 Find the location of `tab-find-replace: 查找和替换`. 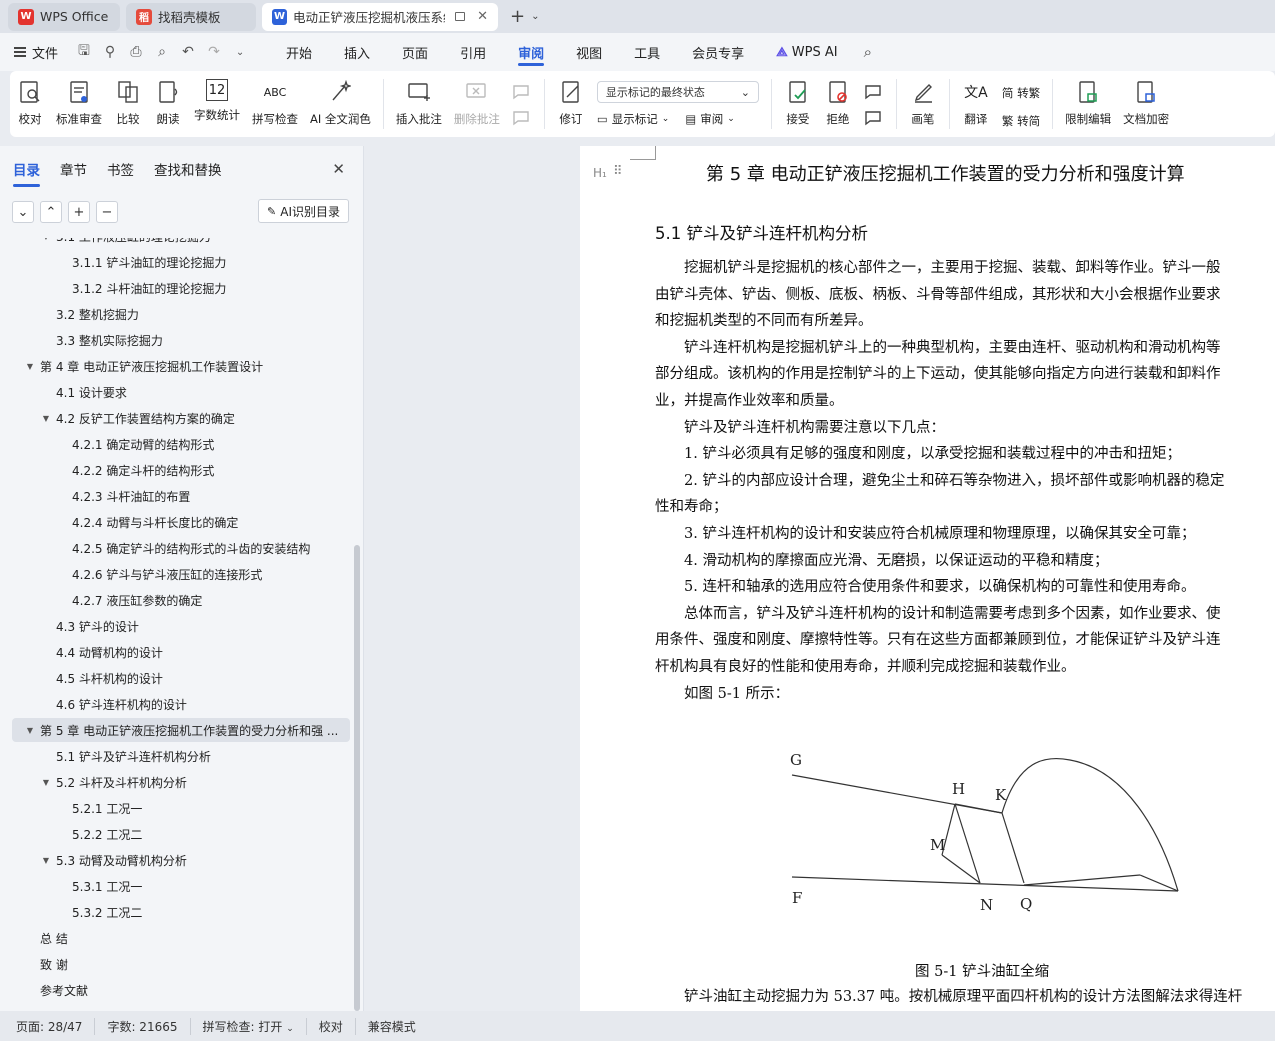

tab-find-replace: 查找和替换 is located at coordinates (188, 169).